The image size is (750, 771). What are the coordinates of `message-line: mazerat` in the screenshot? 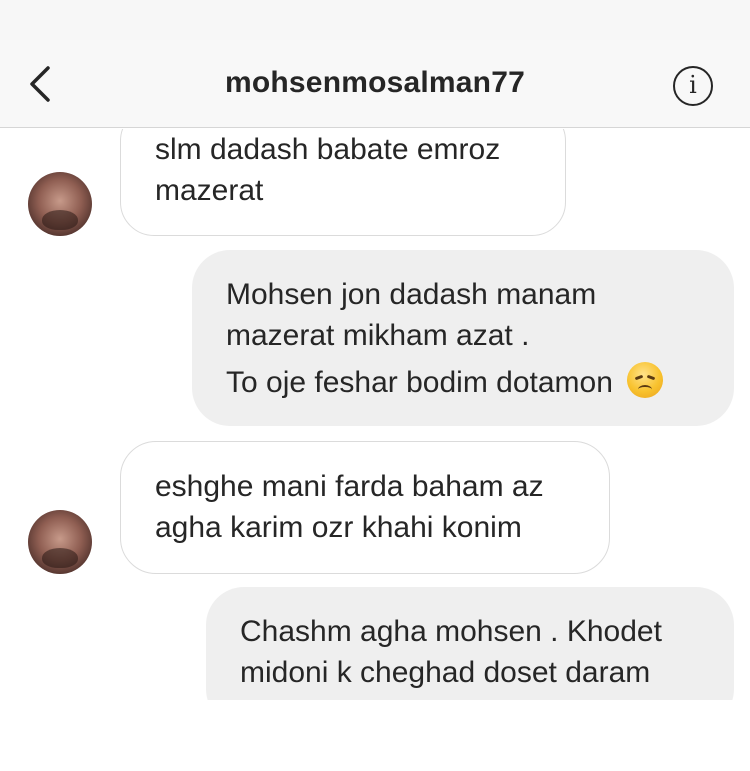 It's located at (209, 190).